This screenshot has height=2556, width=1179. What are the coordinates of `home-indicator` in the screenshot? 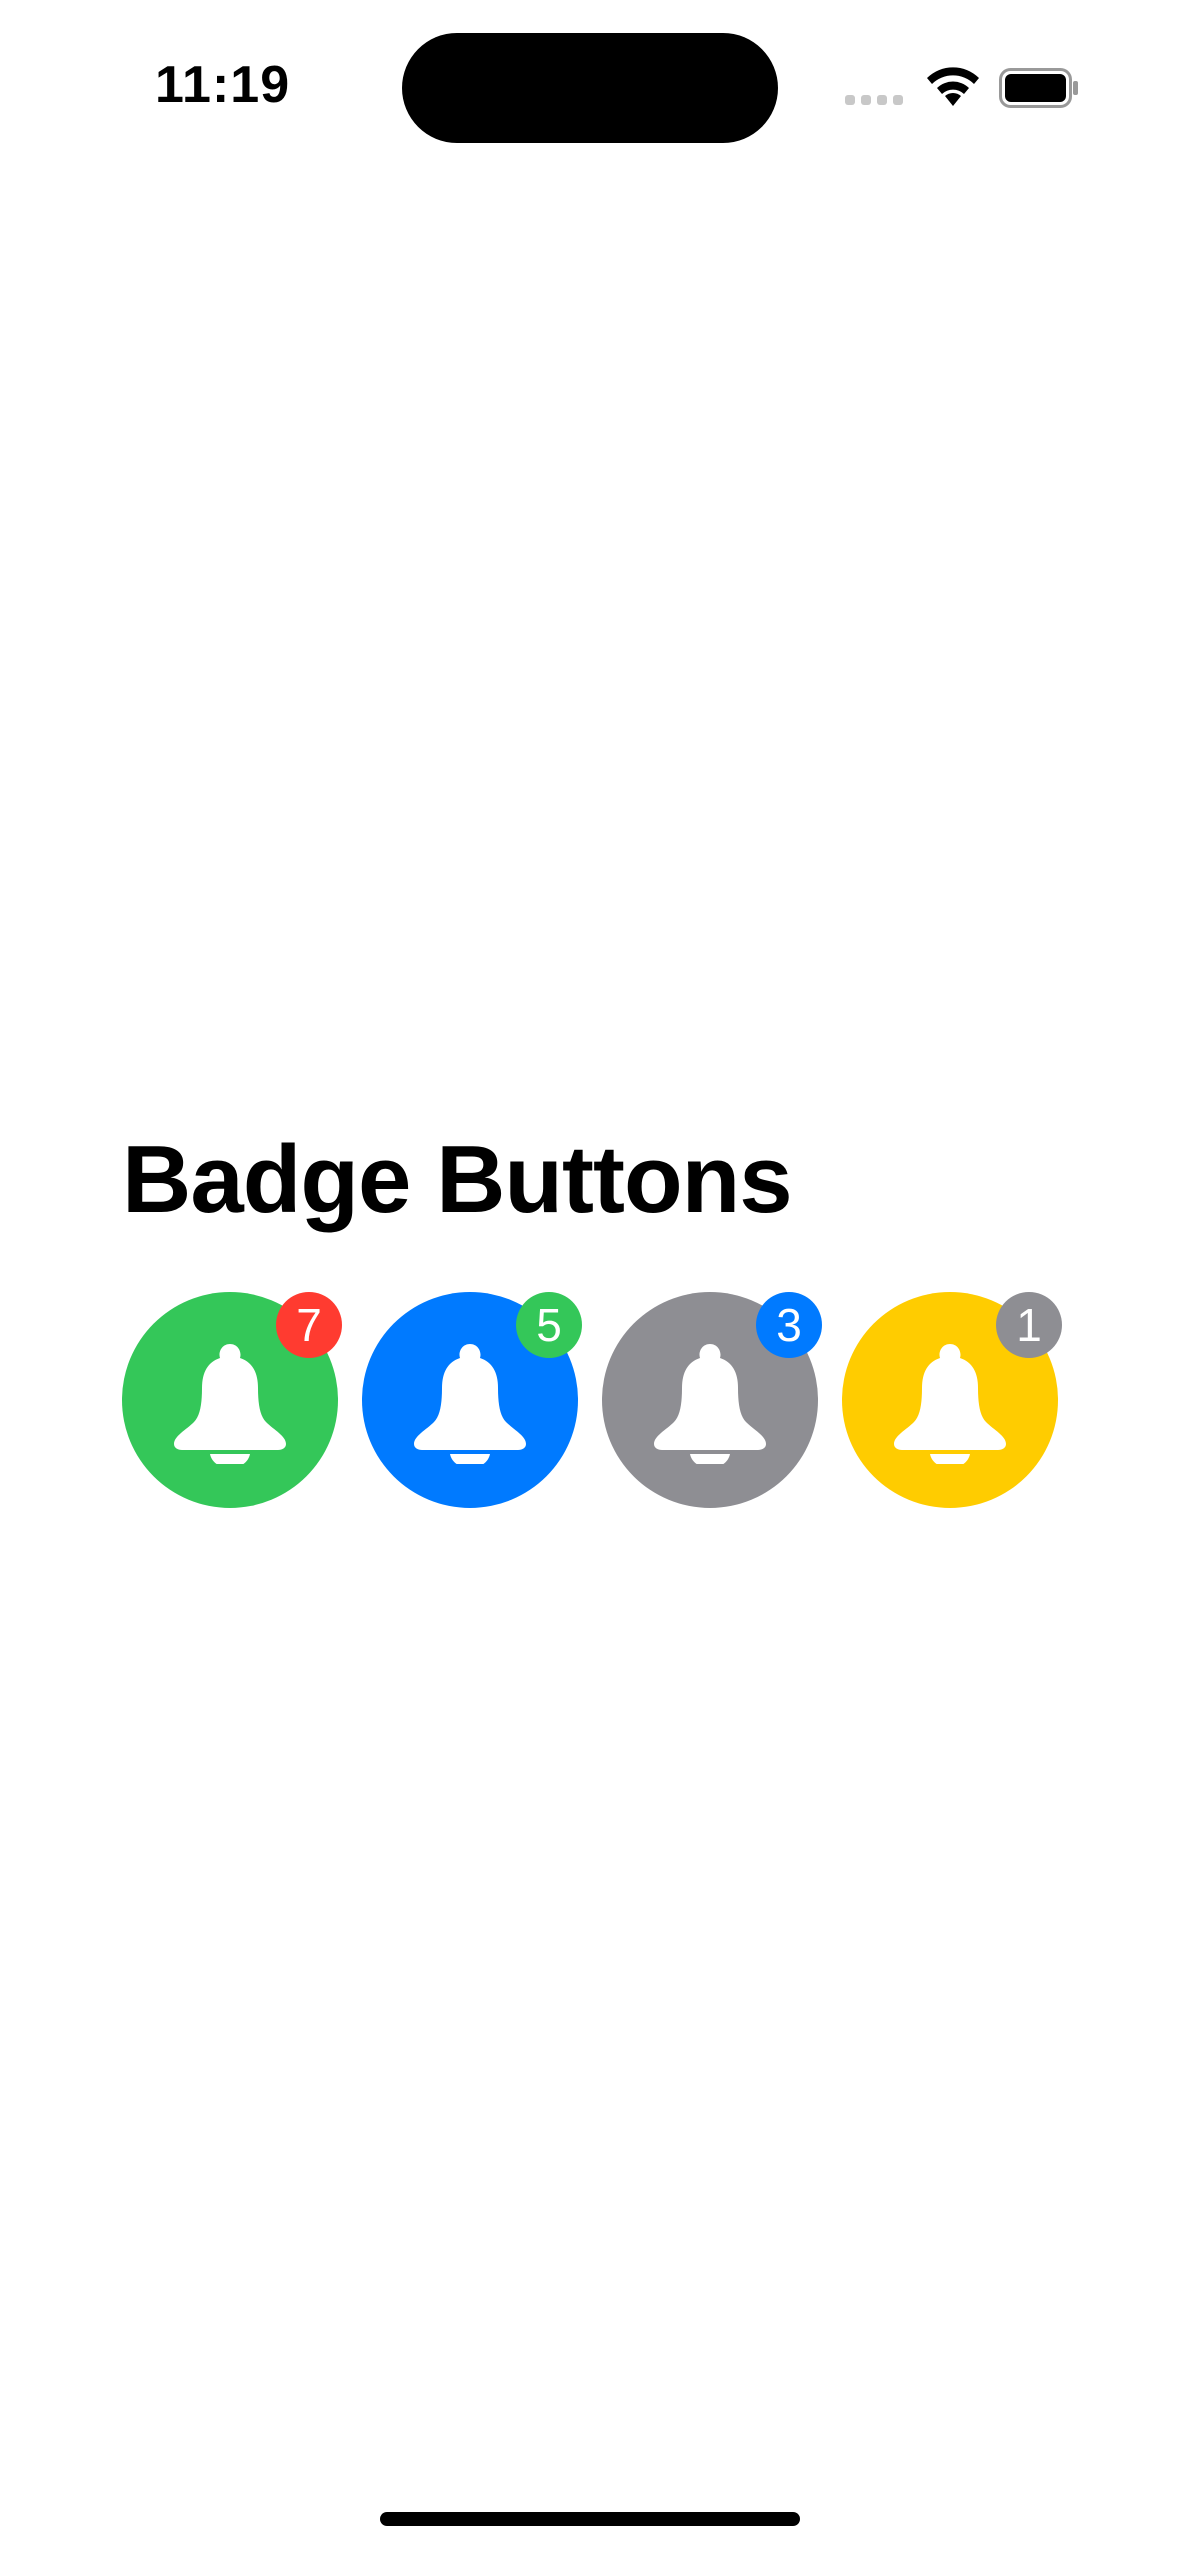 It's located at (590, 2519).